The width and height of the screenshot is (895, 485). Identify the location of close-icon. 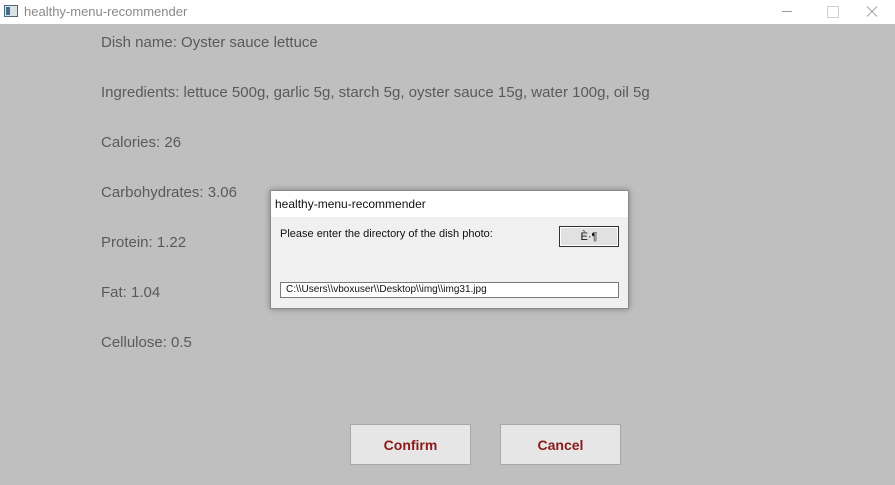
(872, 12).